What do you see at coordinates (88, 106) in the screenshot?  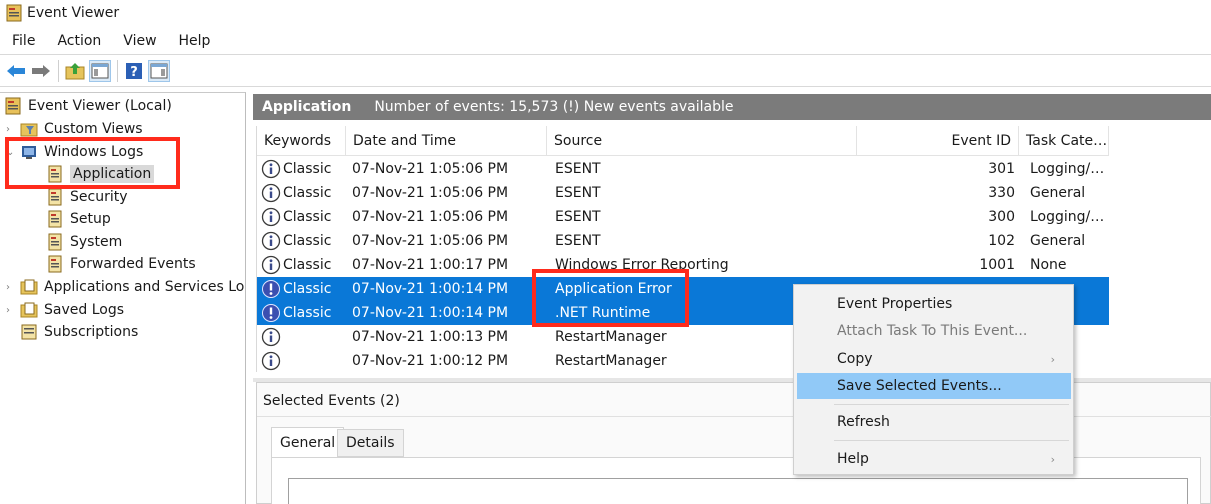 I see `tree-item-event-viewer-local: Event Viewer (Local)` at bounding box center [88, 106].